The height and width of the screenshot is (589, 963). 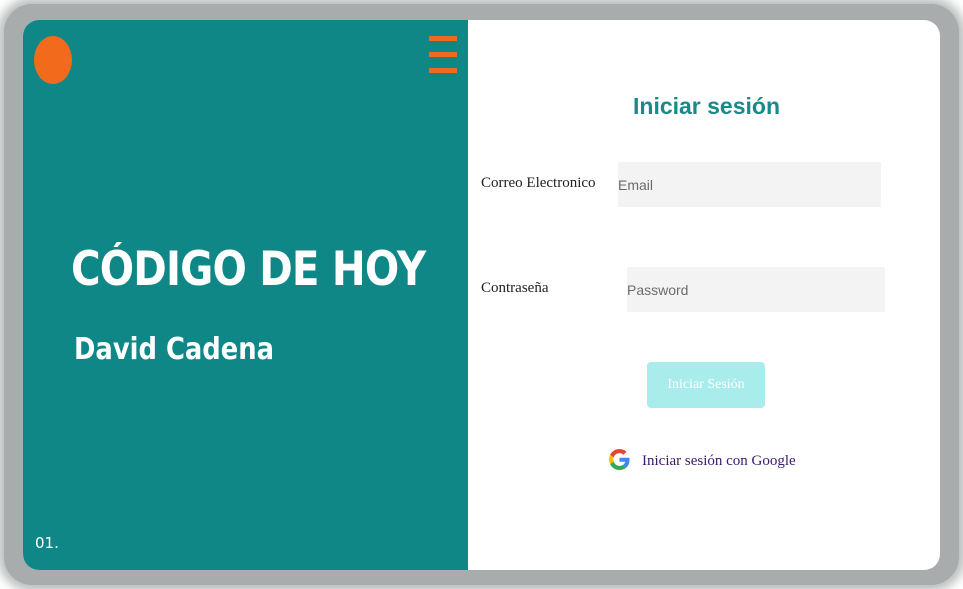 I want to click on email-field, so click(x=749, y=184).